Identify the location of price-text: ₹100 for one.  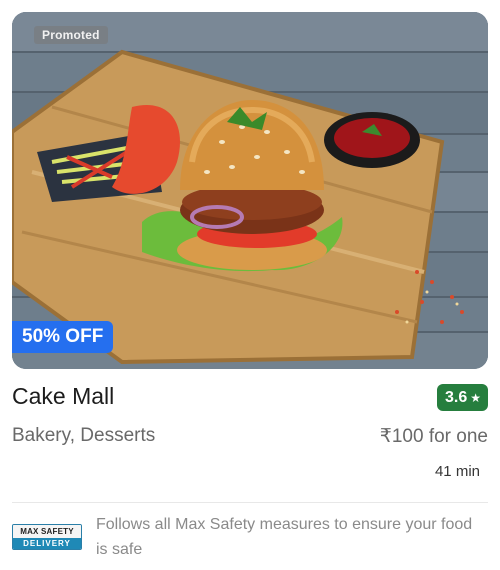
(433, 436).